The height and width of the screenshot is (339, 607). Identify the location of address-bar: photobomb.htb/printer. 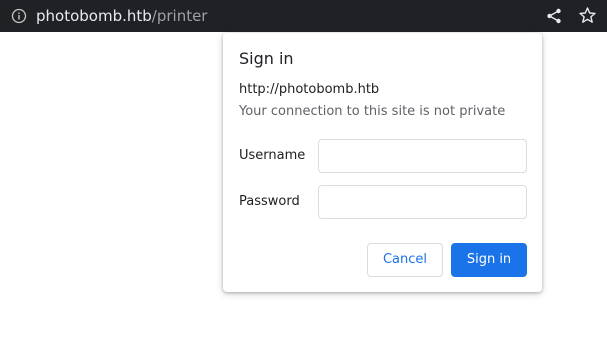
(303, 16).